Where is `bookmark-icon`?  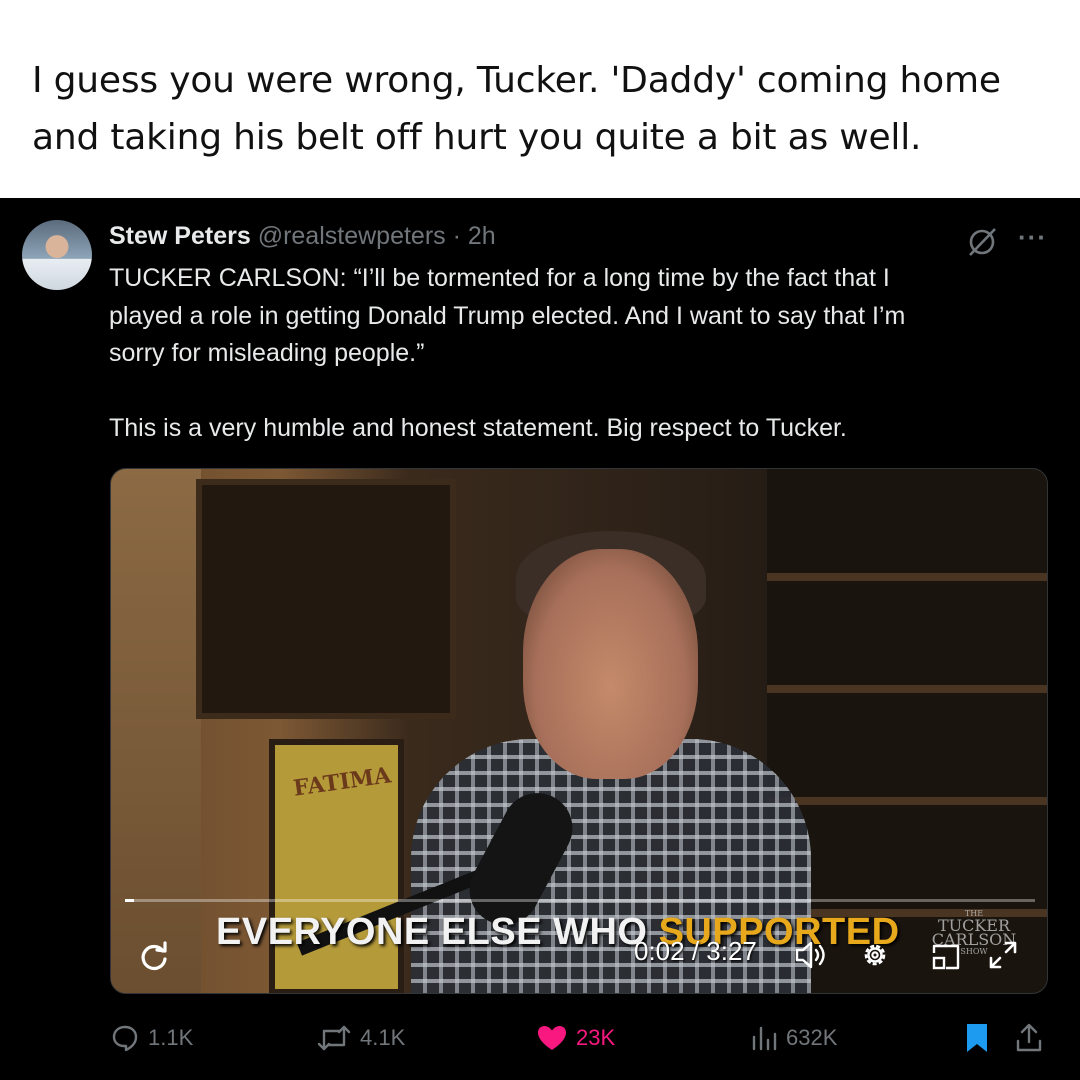
bookmark-icon is located at coordinates (977, 1038).